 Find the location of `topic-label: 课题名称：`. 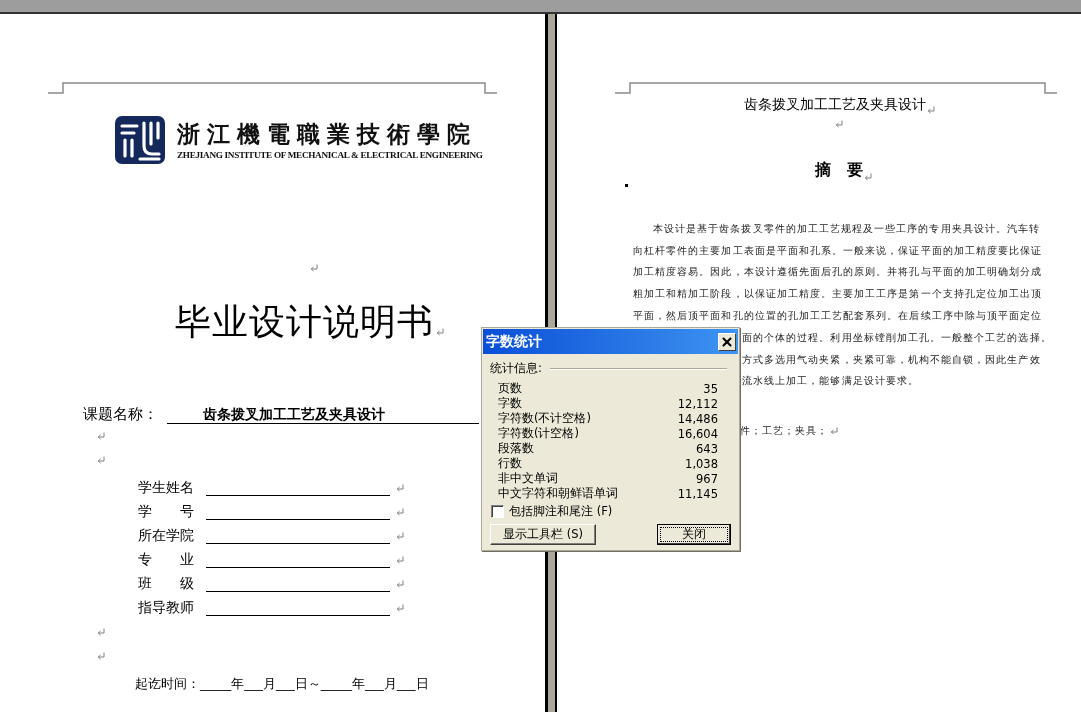

topic-label: 课题名称： is located at coordinates (121, 414).